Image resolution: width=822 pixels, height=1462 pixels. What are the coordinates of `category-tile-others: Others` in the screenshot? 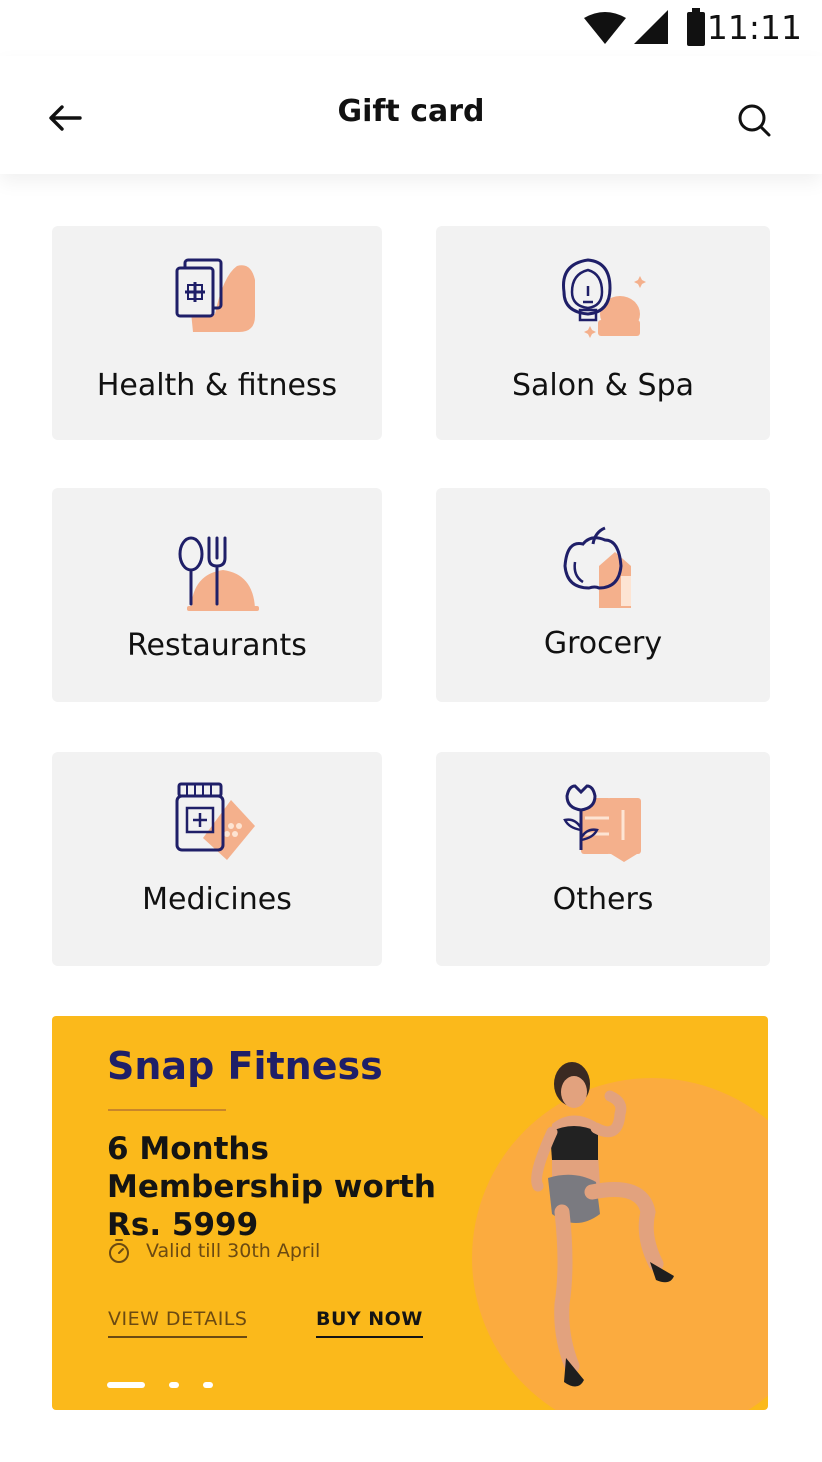 It's located at (603, 859).